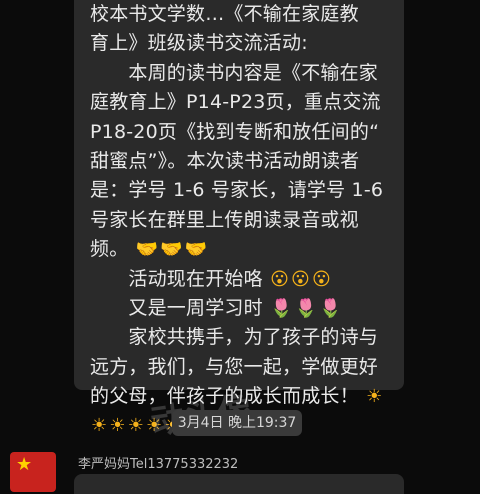  What do you see at coordinates (224, 14) in the screenshot?
I see `message-line: 校本书文学数…《不输在家庭教` at bounding box center [224, 14].